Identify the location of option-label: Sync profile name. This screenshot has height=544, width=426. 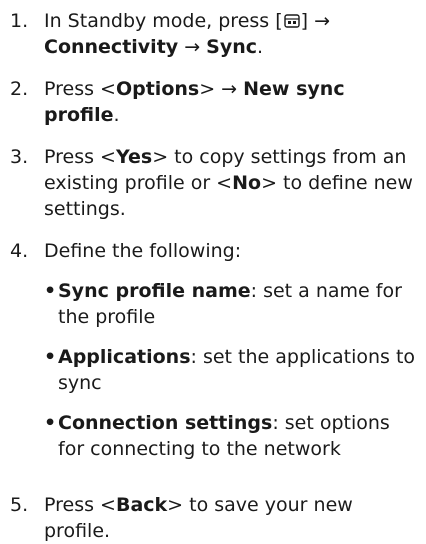
(154, 291).